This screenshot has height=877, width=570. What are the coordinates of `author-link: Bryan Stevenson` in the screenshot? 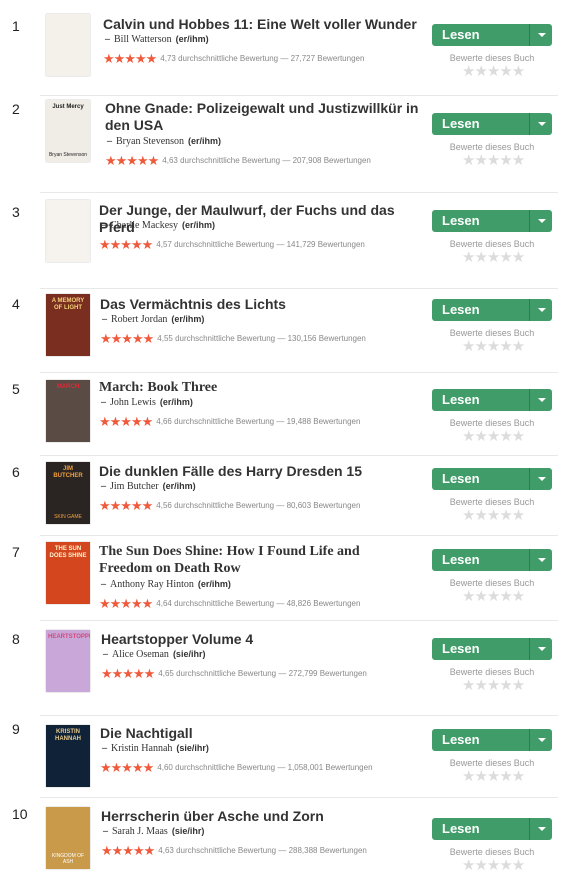 It's located at (150, 141).